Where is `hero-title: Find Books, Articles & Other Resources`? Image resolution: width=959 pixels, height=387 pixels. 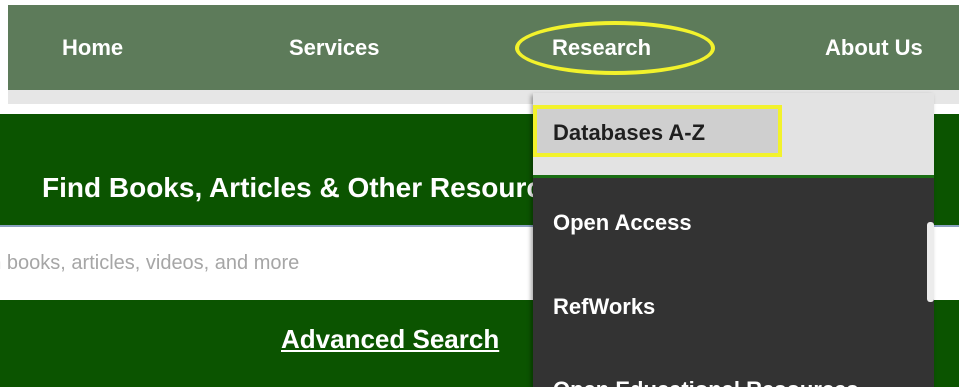 hero-title: Find Books, Articles & Other Resources is located at coordinates (308, 187).